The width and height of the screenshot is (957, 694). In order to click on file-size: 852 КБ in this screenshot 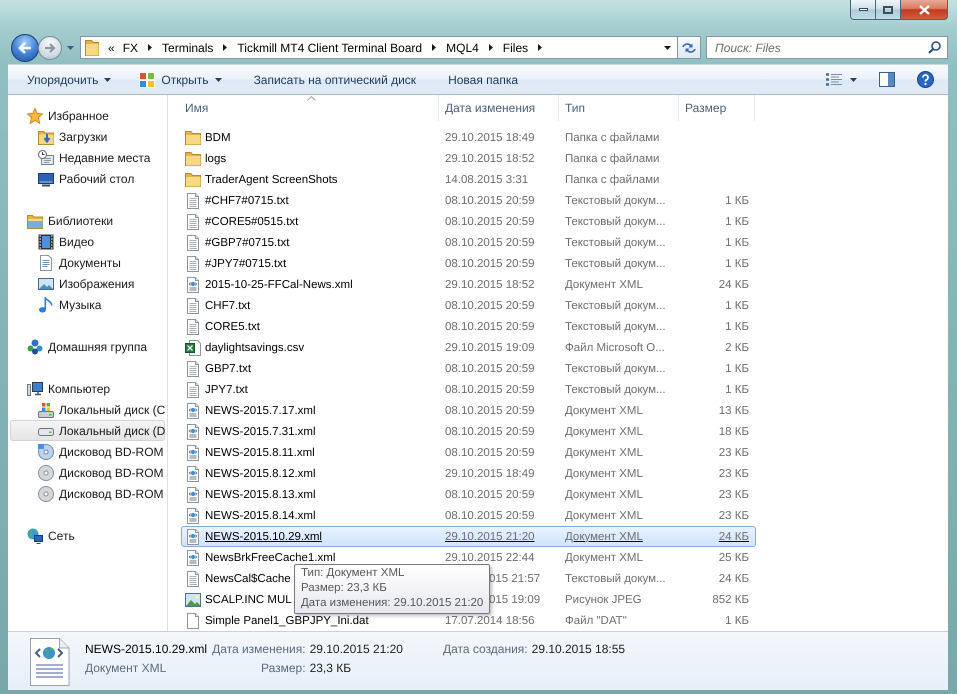, I will do `click(730, 600)`.